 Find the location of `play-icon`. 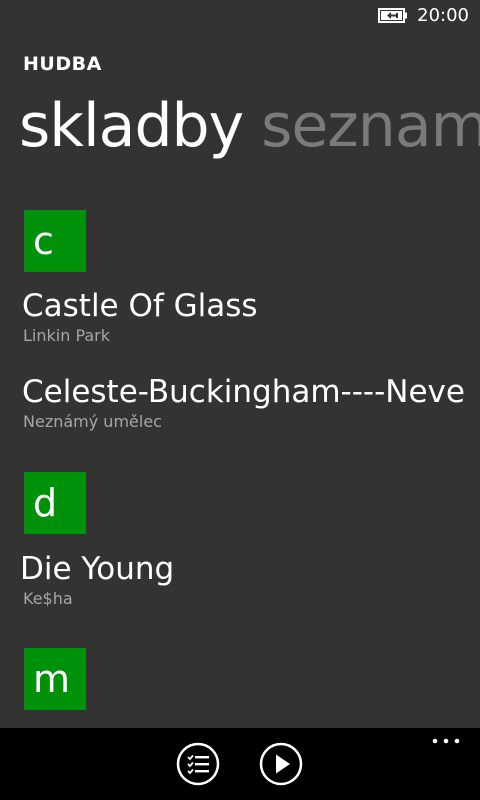

play-icon is located at coordinates (281, 764).